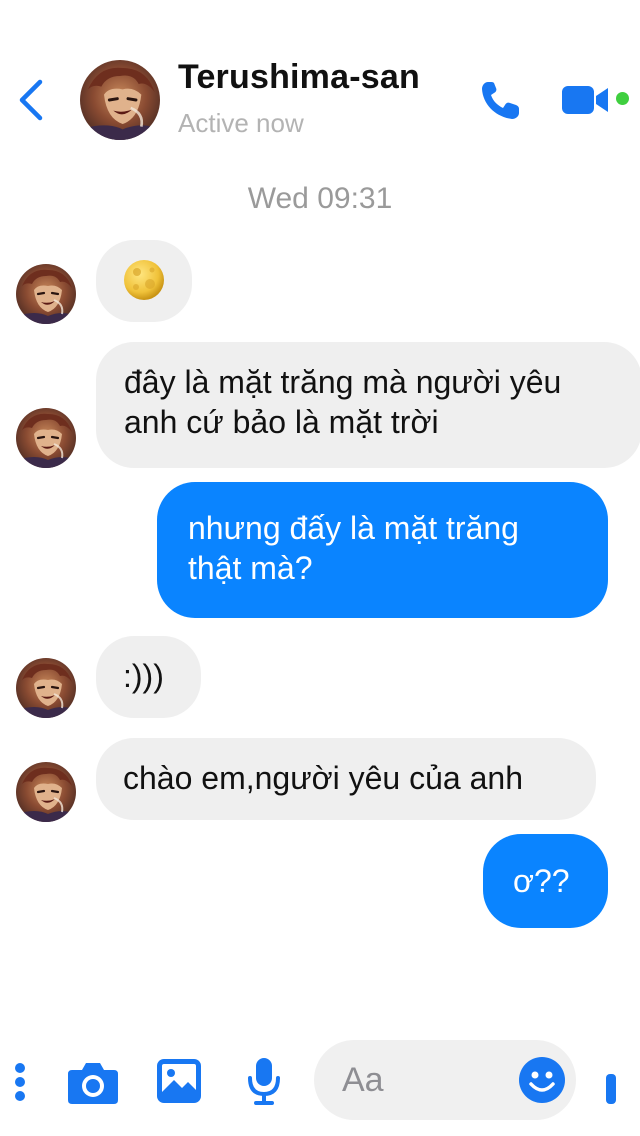 The width and height of the screenshot is (640, 1136). I want to click on message-bubble-incoming, so click(144, 281).